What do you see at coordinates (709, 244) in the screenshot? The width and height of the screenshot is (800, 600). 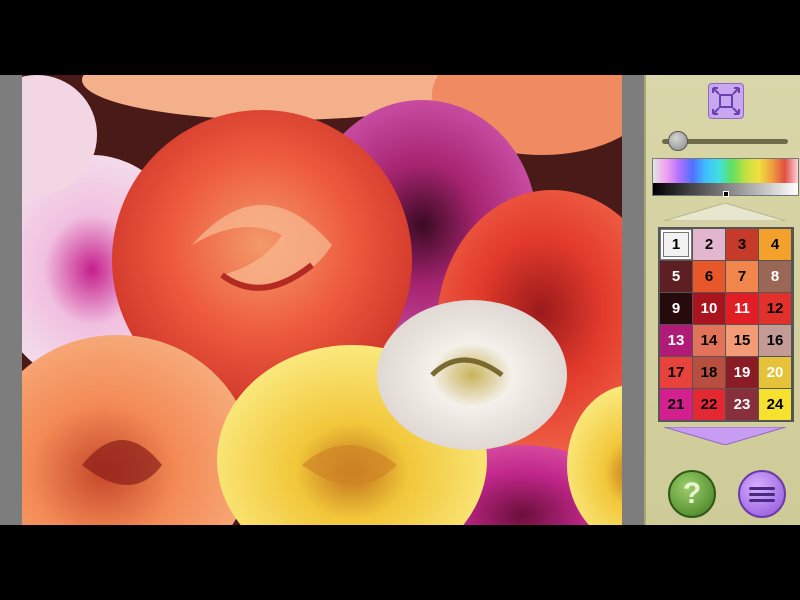 I see `palette-swatch-2: 2` at bounding box center [709, 244].